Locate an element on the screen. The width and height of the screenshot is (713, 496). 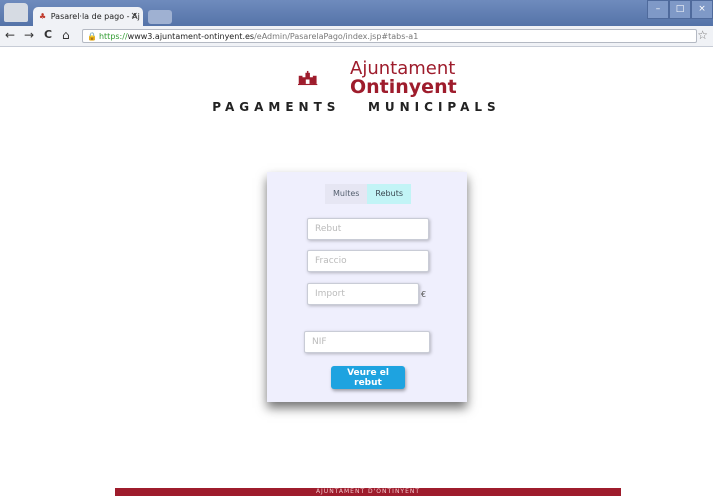
reload-icon: C is located at coordinates (48, 34).